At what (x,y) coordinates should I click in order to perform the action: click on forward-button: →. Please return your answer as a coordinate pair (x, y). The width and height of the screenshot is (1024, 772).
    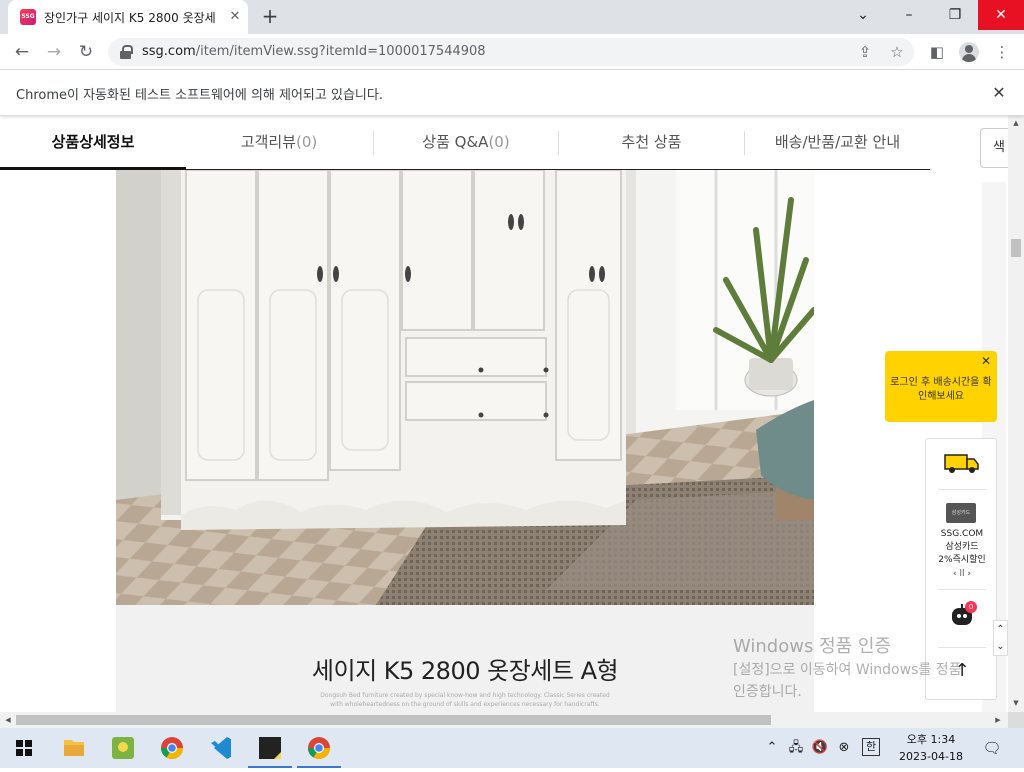
    Looking at the image, I should click on (54, 52).